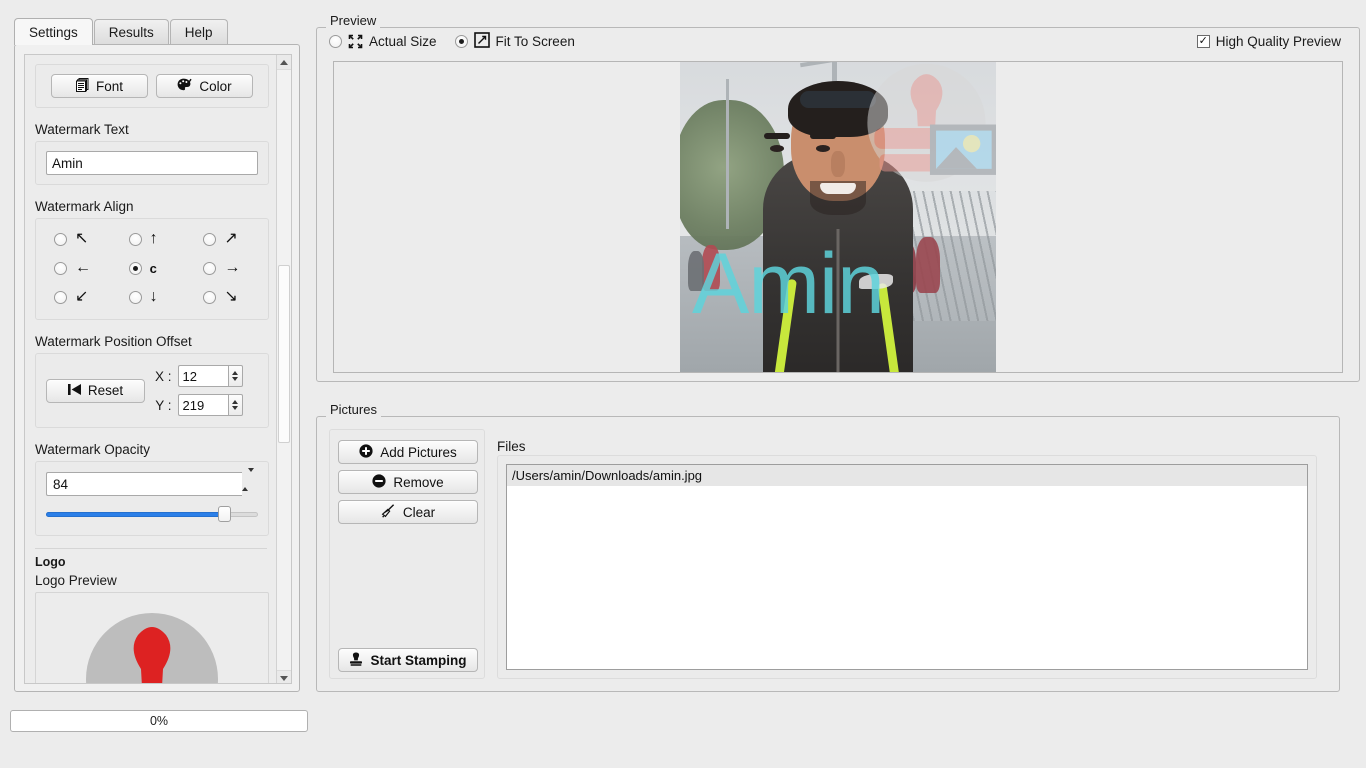  What do you see at coordinates (1203, 41) in the screenshot?
I see `checkbox-high-quality: ✓` at bounding box center [1203, 41].